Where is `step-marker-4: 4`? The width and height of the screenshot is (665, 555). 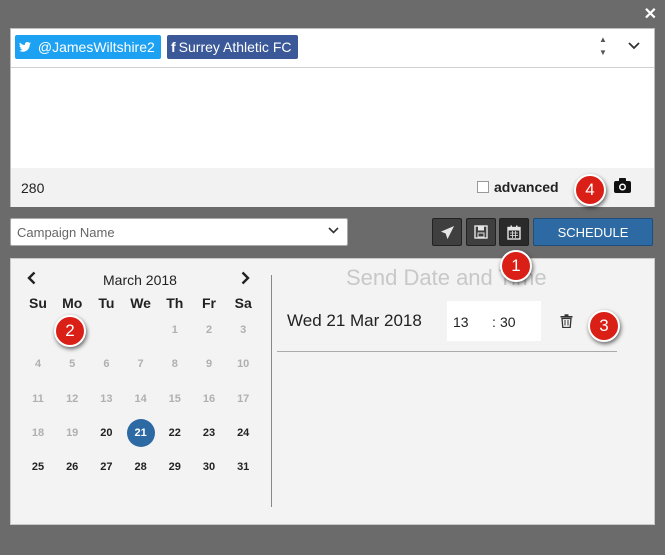 step-marker-4: 4 is located at coordinates (590, 190).